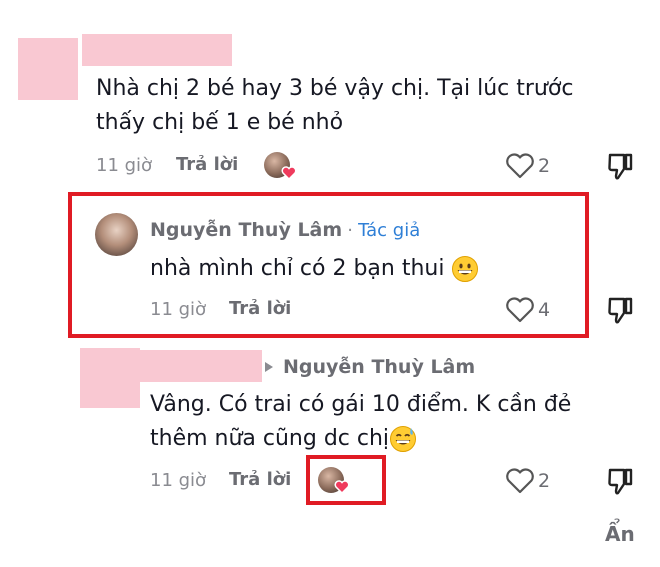  What do you see at coordinates (361, 404) in the screenshot?
I see `comment-text-line: Vâng. Có trai có gái 10 điểm. K cần đẻ` at bounding box center [361, 404].